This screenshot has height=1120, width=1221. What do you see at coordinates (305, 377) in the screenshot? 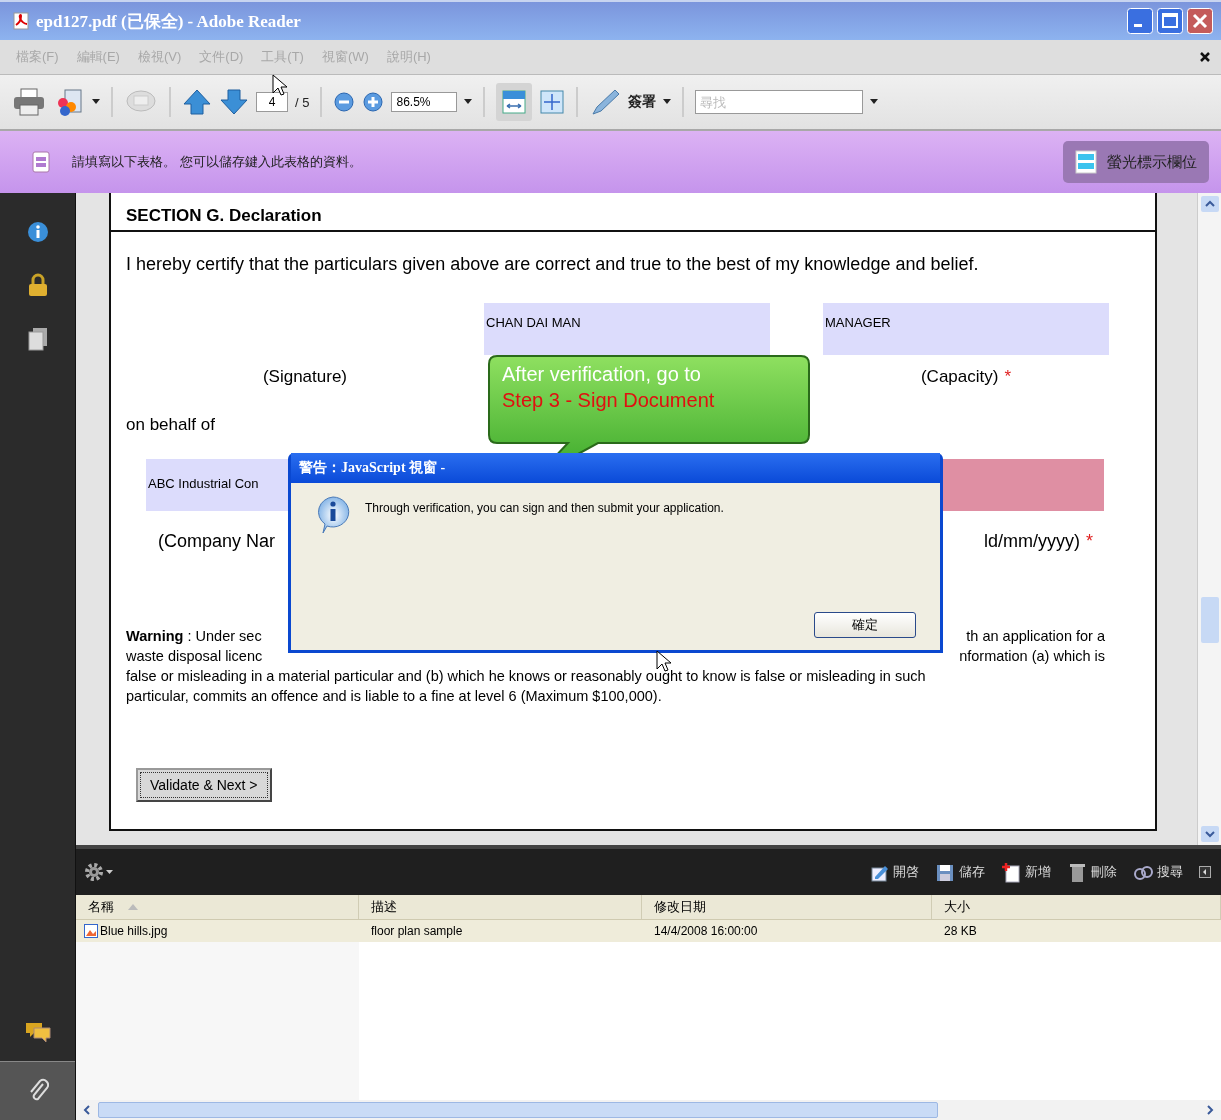
I see `signature-label: (Signature)` at bounding box center [305, 377].